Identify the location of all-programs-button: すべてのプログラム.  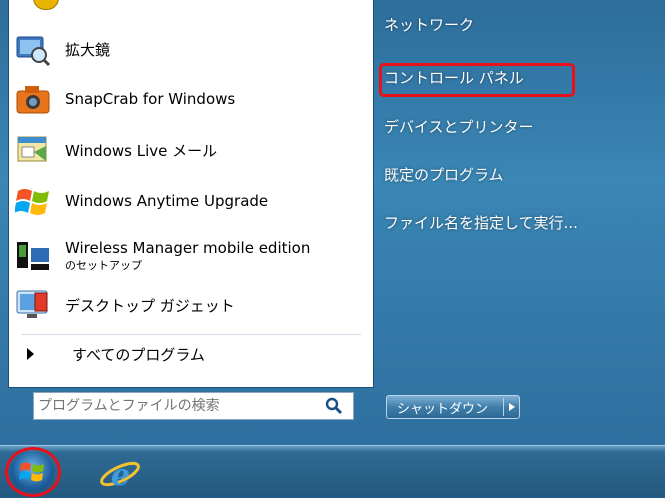
(116, 354).